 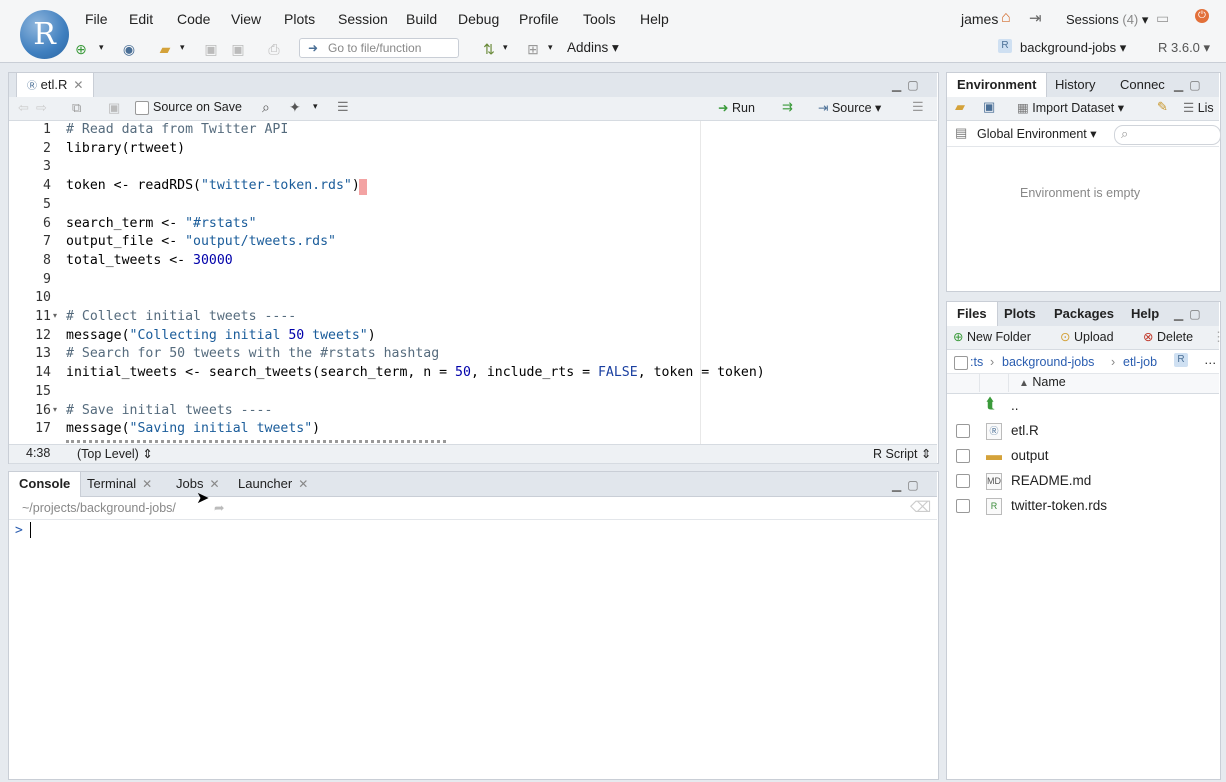 I want to click on r-version-menu: R 3.6.0 ▾, so click(x=1184, y=48).